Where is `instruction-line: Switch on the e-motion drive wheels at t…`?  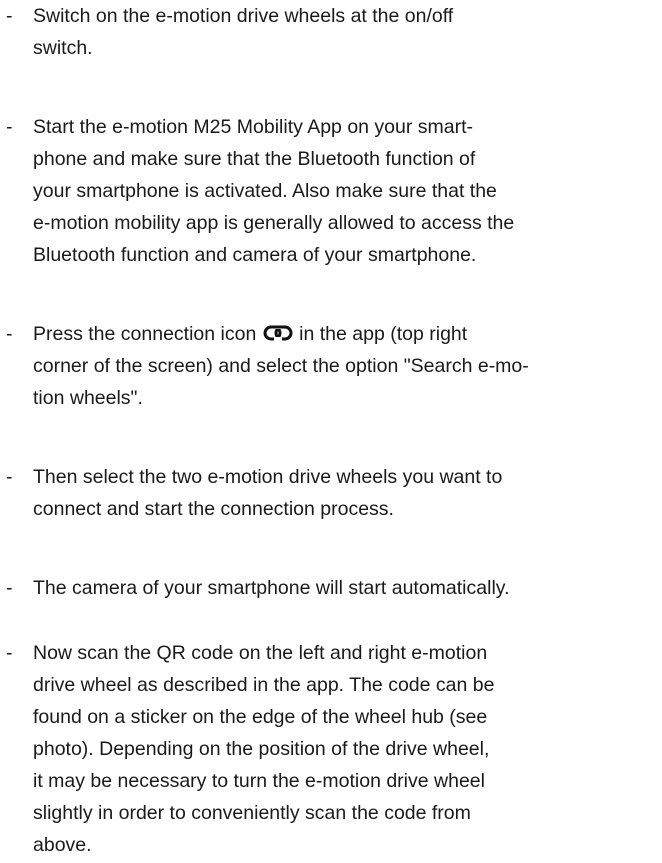 instruction-line: Switch on the e-motion drive wheels at t… is located at coordinates (243, 16).